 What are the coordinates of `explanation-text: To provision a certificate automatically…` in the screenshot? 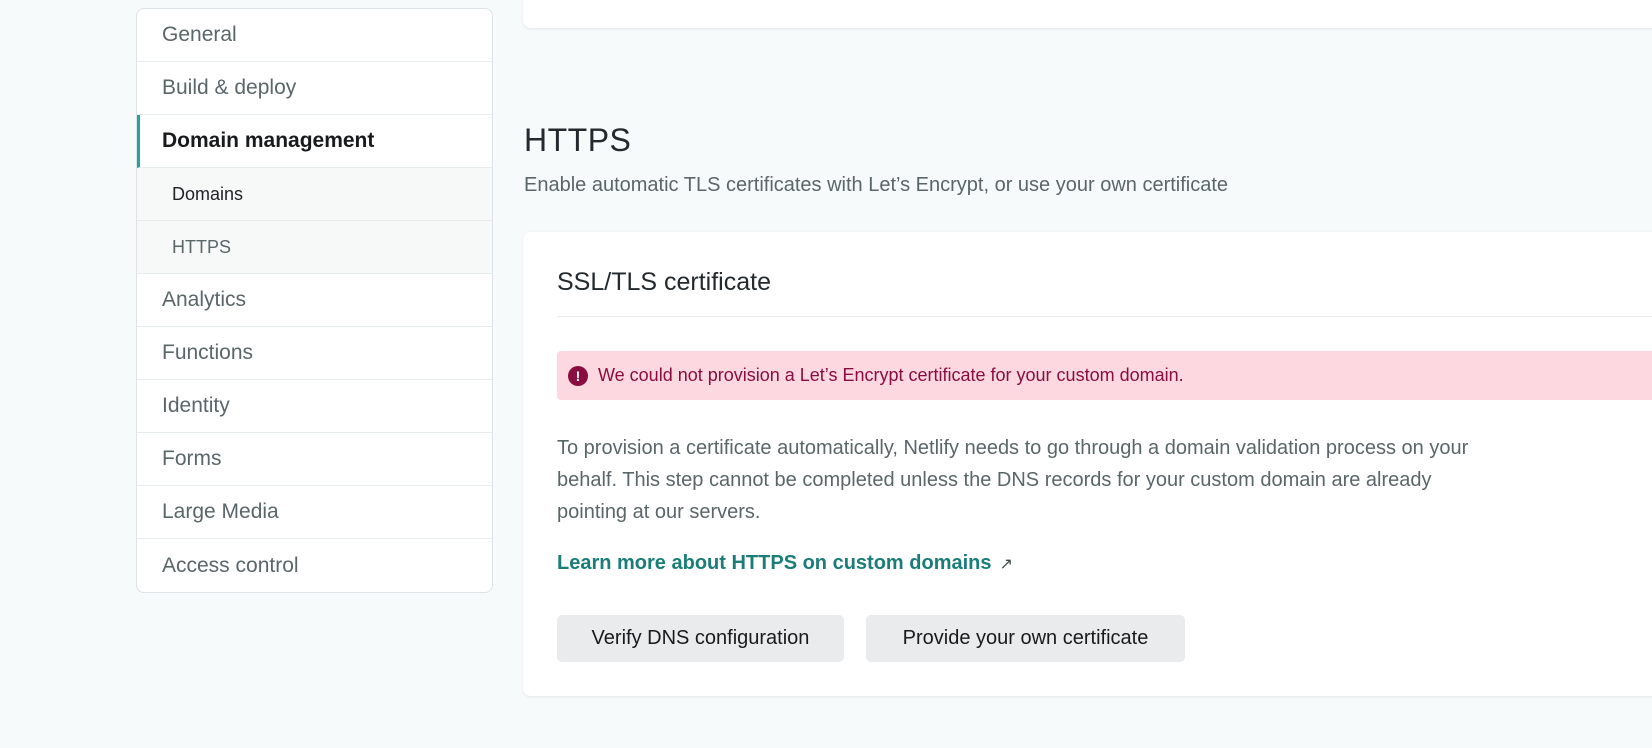 It's located at (1013, 480).